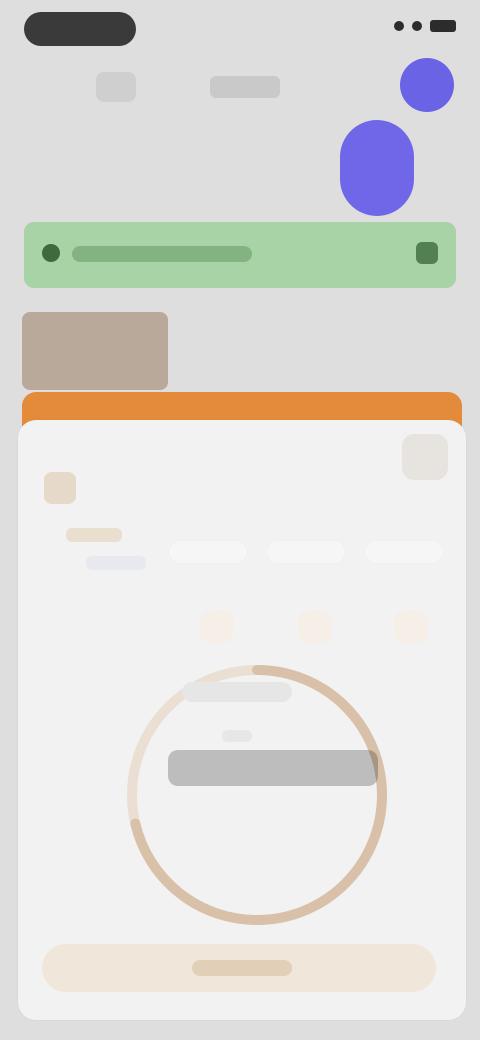 Image resolution: width=480 pixels, height=1040 pixels. Describe the element at coordinates (417, 26) in the screenshot. I see `wifi-icon` at that location.